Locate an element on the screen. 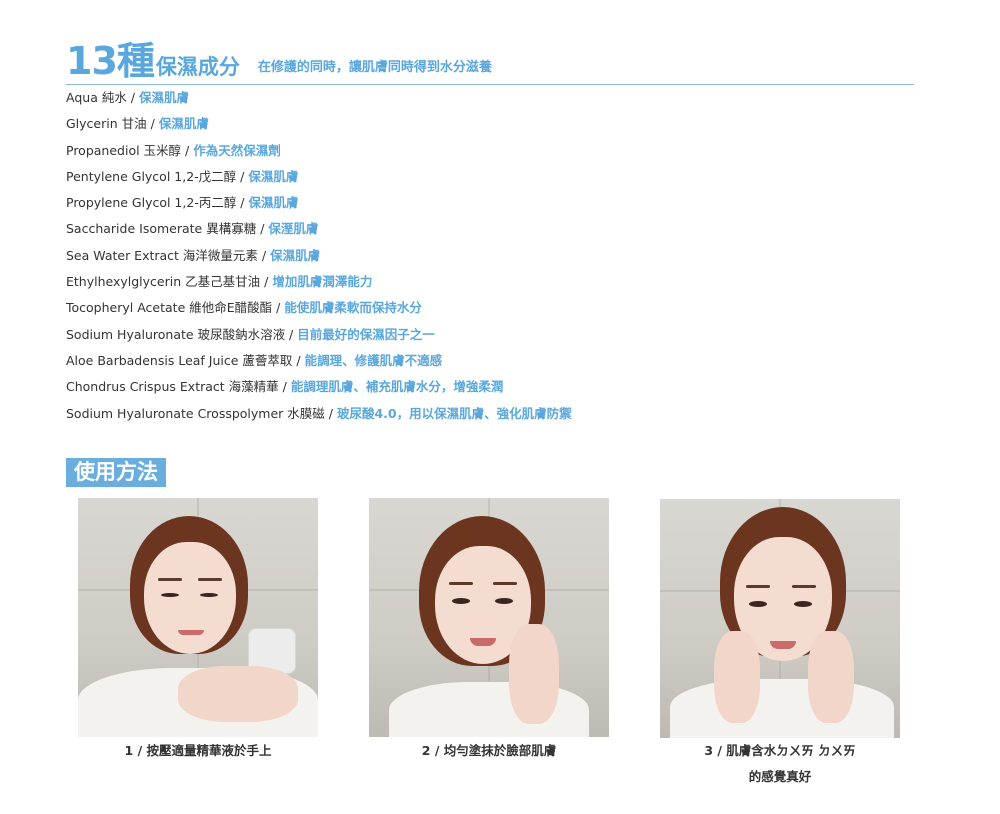  step-1-photo is located at coordinates (198, 617).